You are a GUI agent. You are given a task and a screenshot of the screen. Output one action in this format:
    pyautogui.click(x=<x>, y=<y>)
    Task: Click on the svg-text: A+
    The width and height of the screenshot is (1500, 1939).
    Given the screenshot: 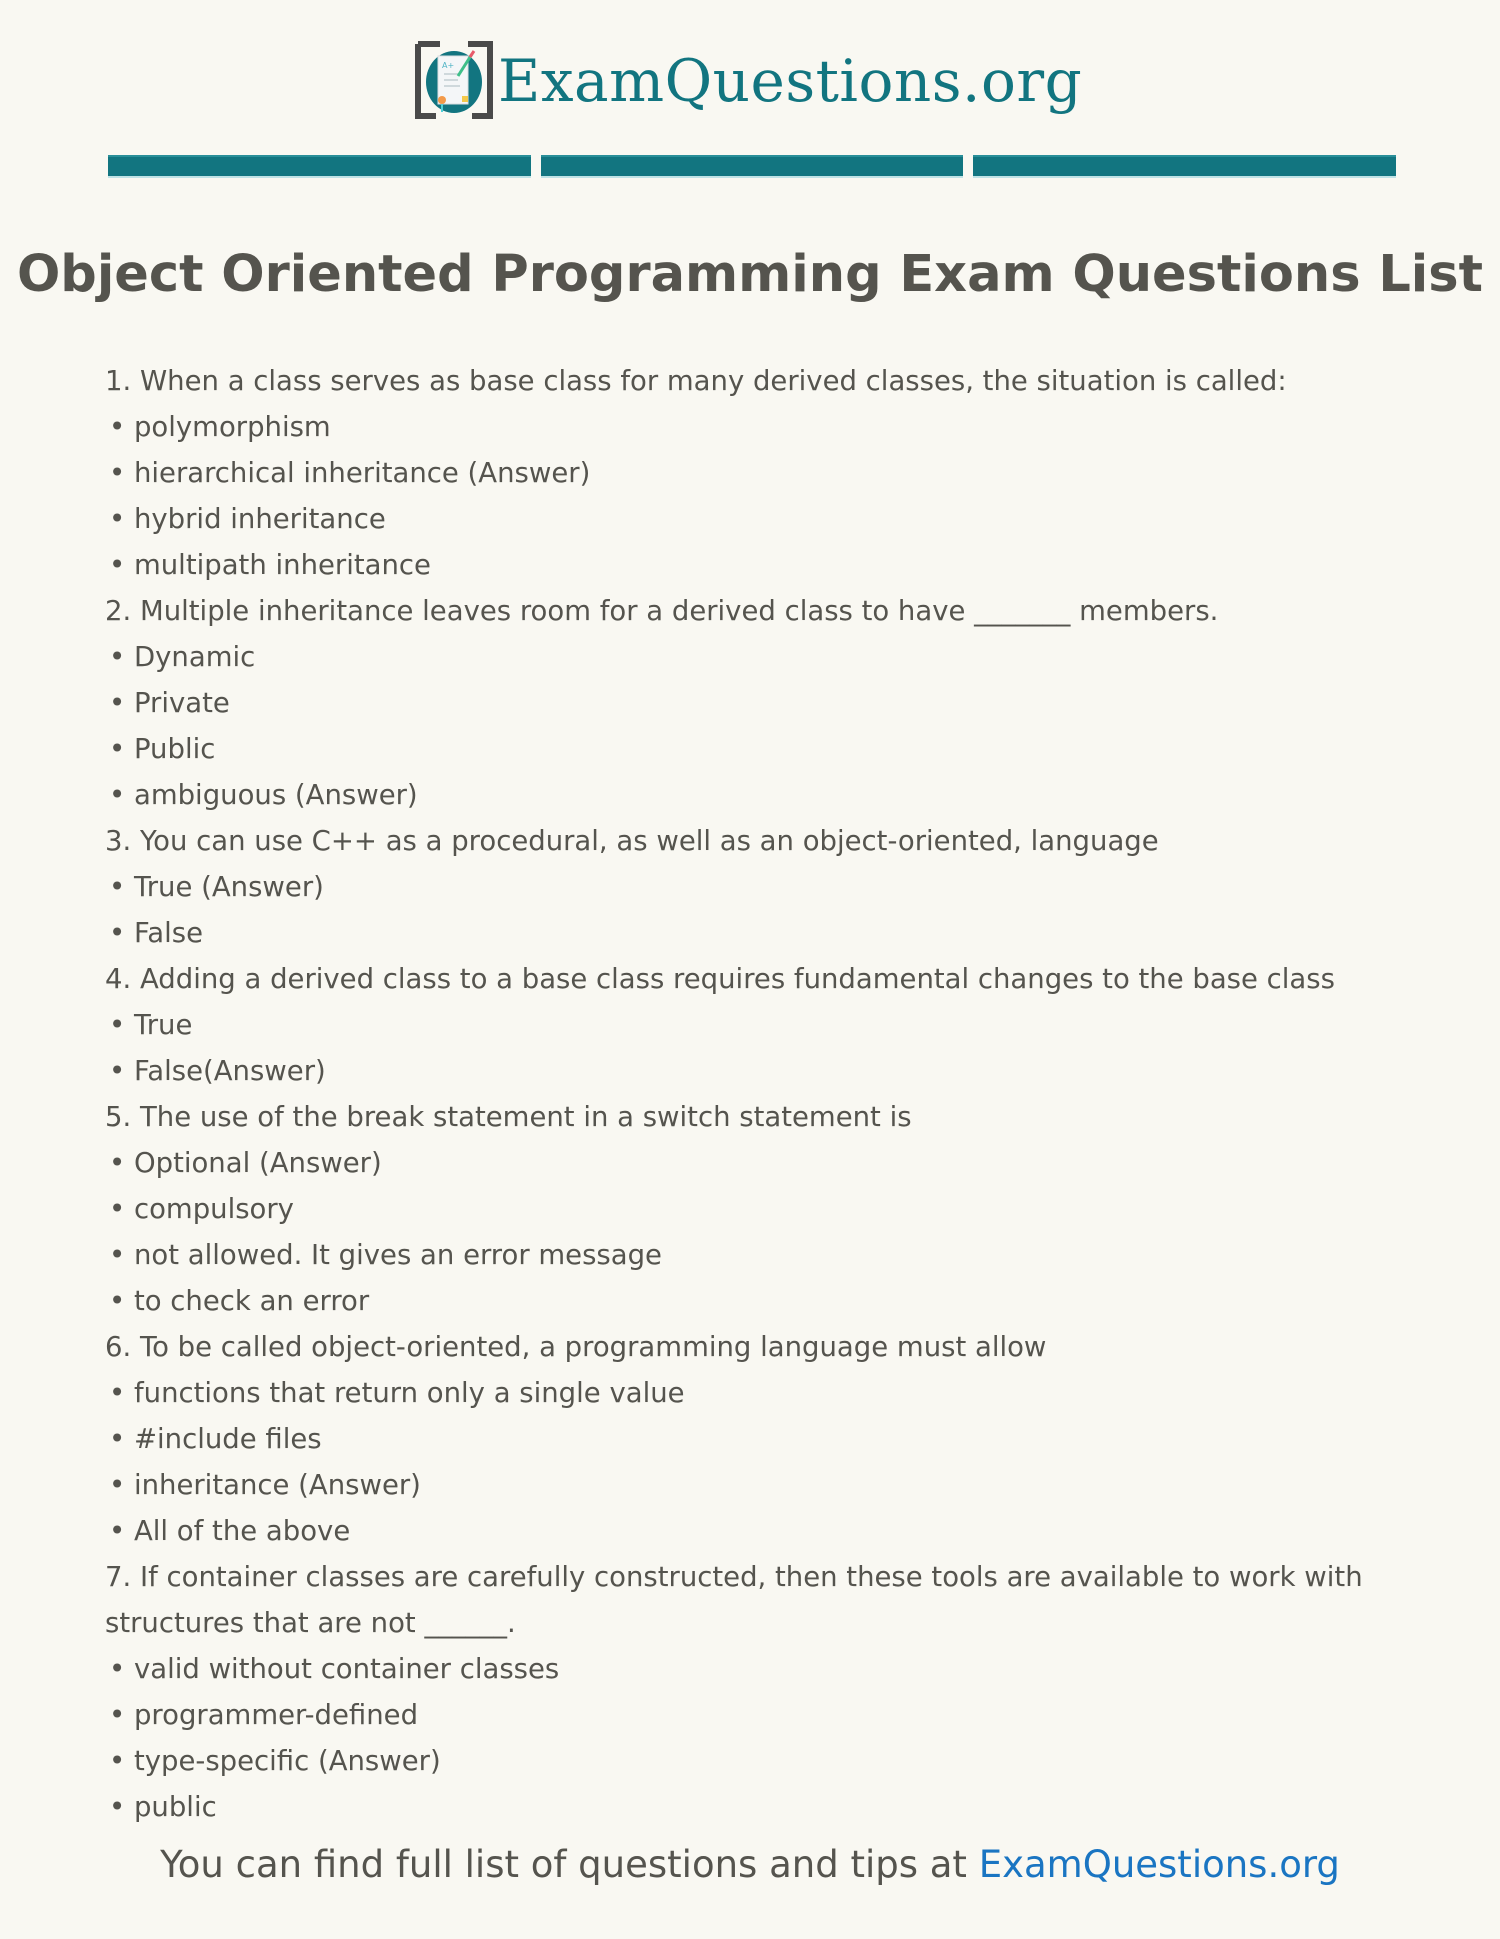 What is the action you would take?
    pyautogui.click(x=448, y=65)
    